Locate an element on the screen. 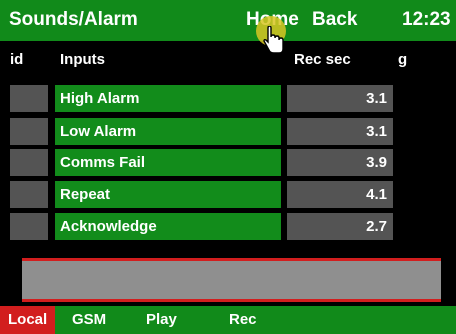 Image resolution: width=456 pixels, height=334 pixels. row-rec-sec-cell: 2.7 is located at coordinates (340, 226).